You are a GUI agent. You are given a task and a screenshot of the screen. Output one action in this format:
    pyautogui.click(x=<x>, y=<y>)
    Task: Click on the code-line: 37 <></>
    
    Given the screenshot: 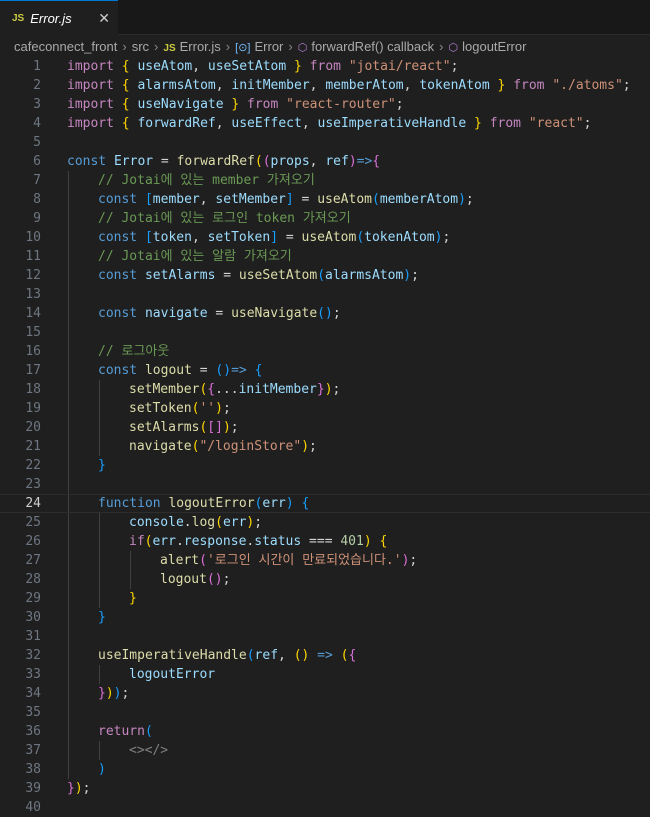 What is the action you would take?
    pyautogui.click(x=325, y=750)
    